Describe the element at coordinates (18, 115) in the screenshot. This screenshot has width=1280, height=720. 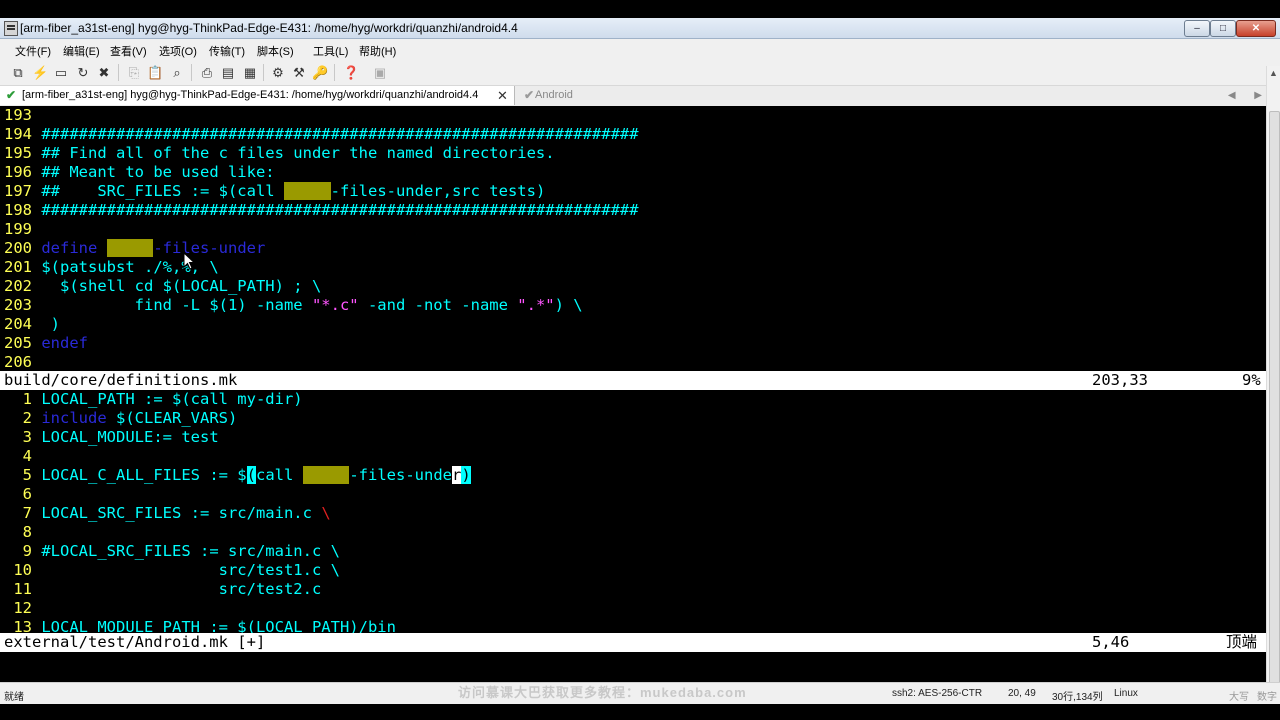
I see `line-number: 193` at that location.